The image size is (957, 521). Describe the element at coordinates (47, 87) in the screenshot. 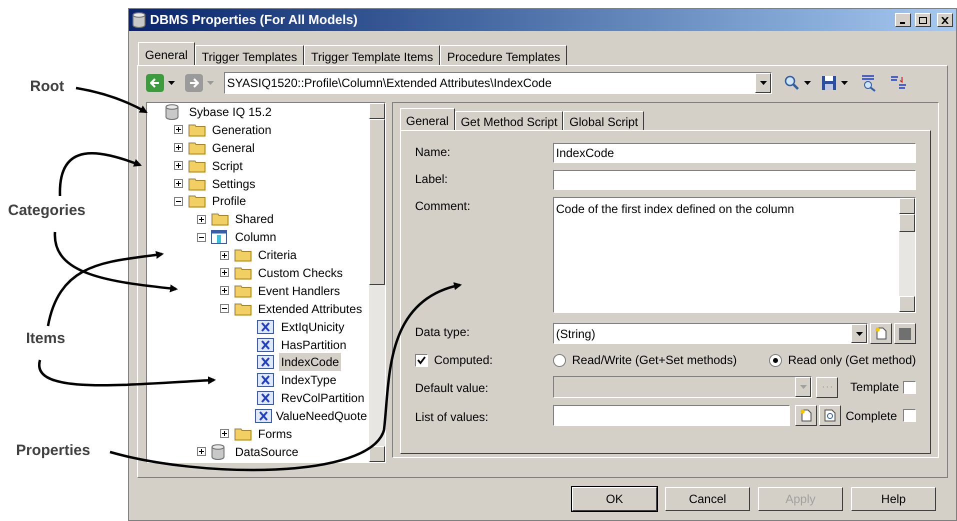

I see `callout-label: Root` at that location.